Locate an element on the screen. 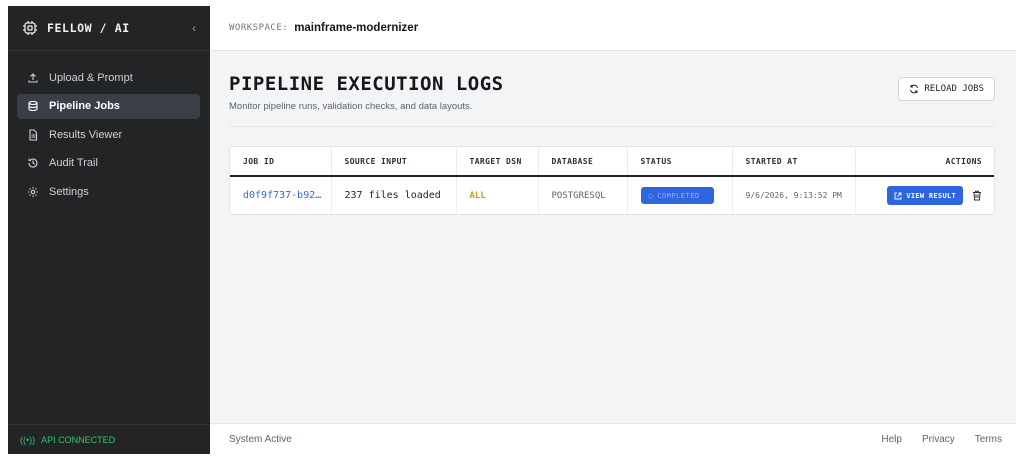 The width and height of the screenshot is (1024, 462). sidebar-item-label: Results Viewer is located at coordinates (86, 134).